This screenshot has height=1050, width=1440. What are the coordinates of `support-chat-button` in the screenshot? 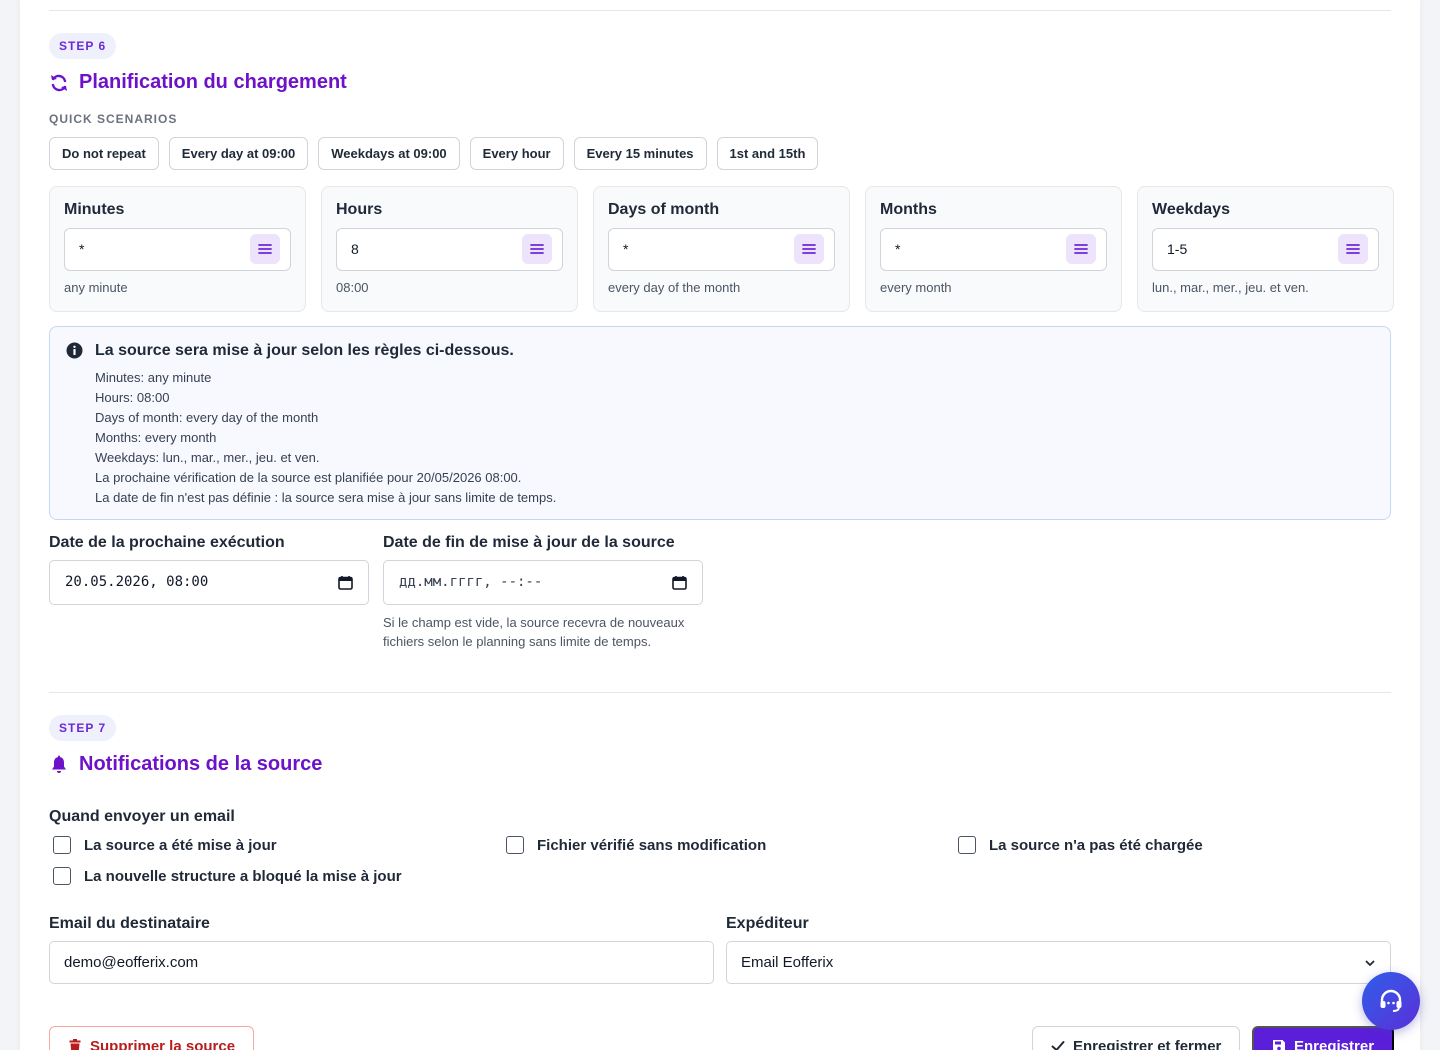 It's located at (1391, 1001).